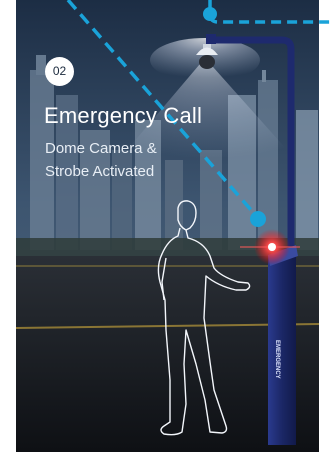 Image resolution: width=333 pixels, height=458 pixels. Describe the element at coordinates (100, 171) in the screenshot. I see `step-subtitle-line2: Strobe Activated` at that location.